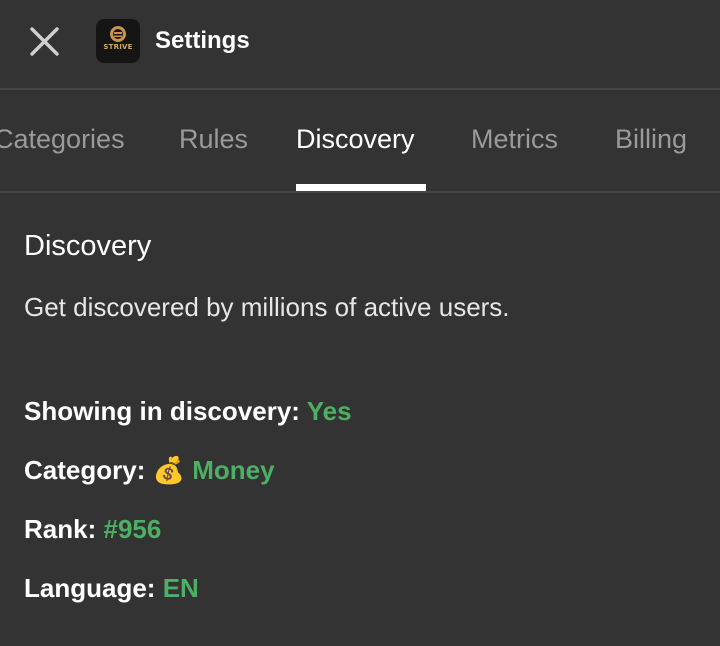  What do you see at coordinates (329, 411) in the screenshot?
I see `showing-value: Yes` at bounding box center [329, 411].